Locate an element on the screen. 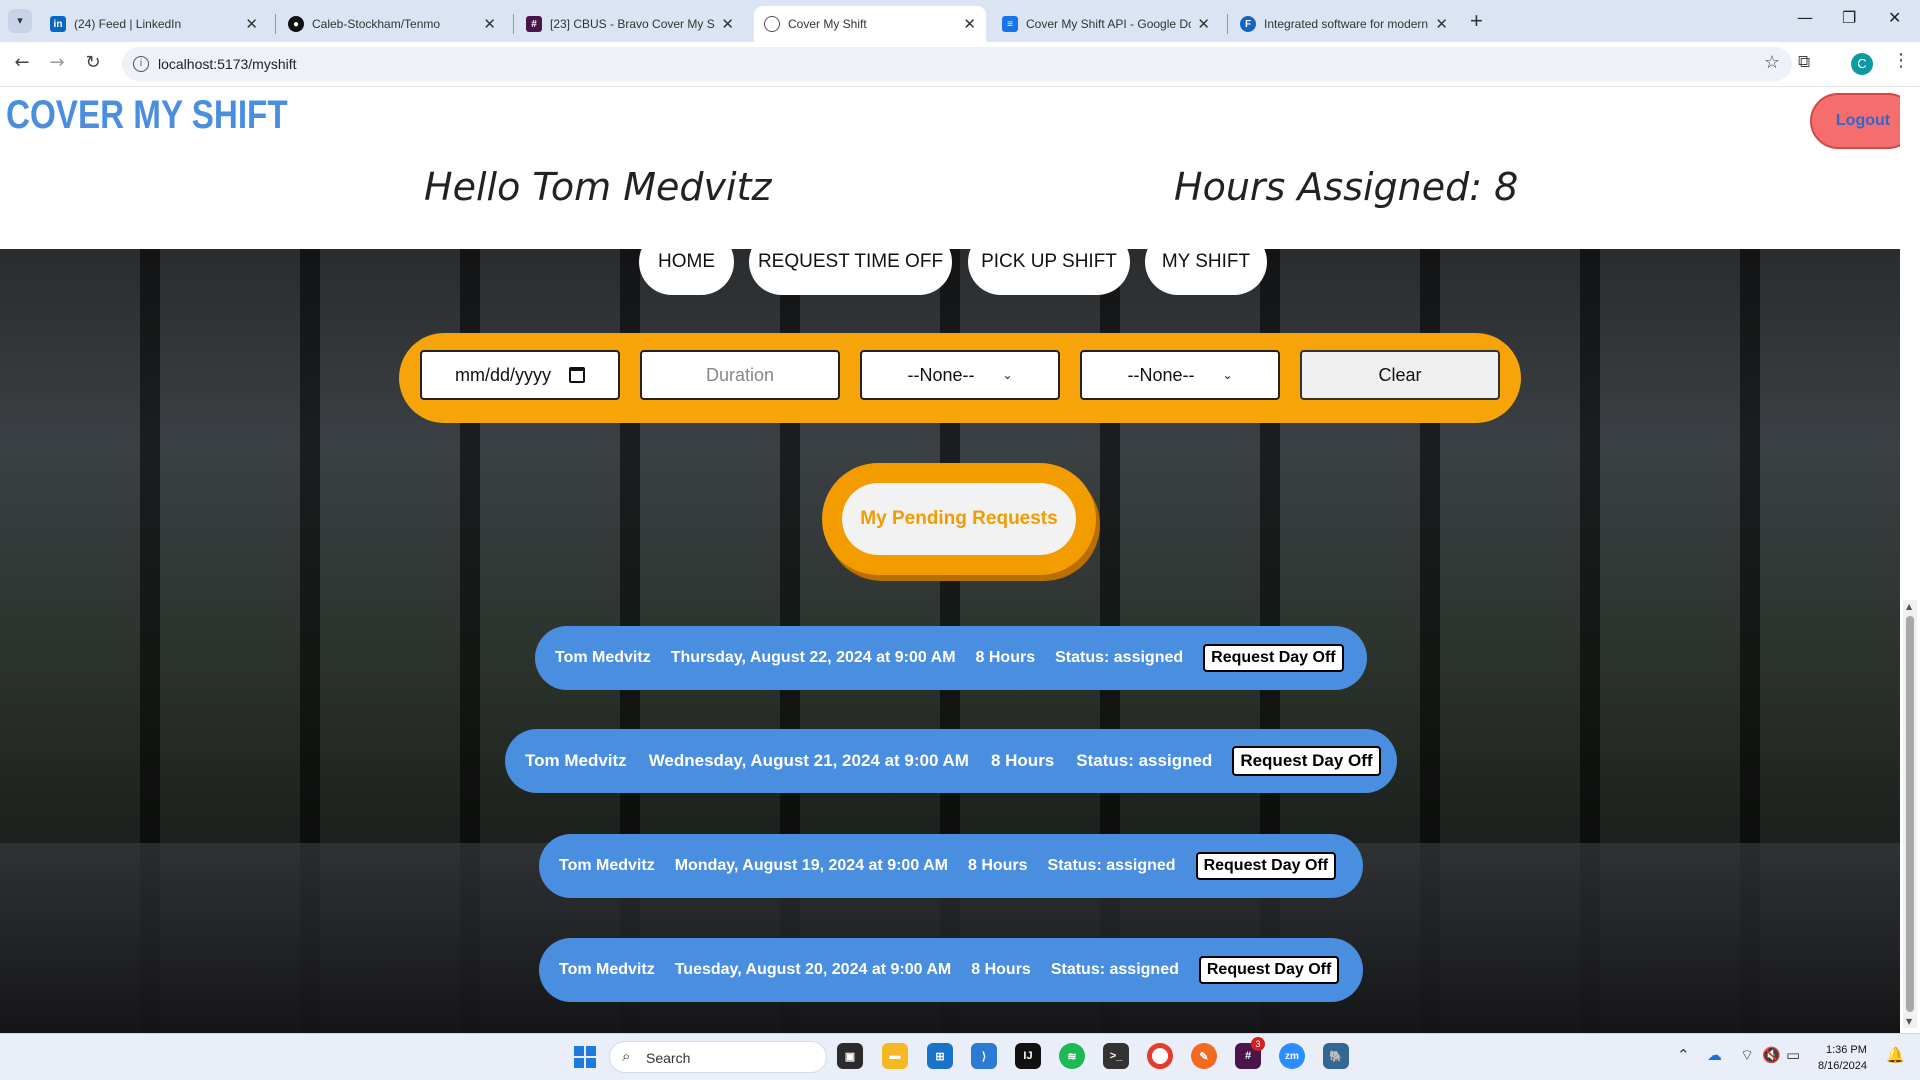 The width and height of the screenshot is (1920, 1080). tab-github: ● Caleb-Stockham/Tenmo ✕ is located at coordinates (392, 24).